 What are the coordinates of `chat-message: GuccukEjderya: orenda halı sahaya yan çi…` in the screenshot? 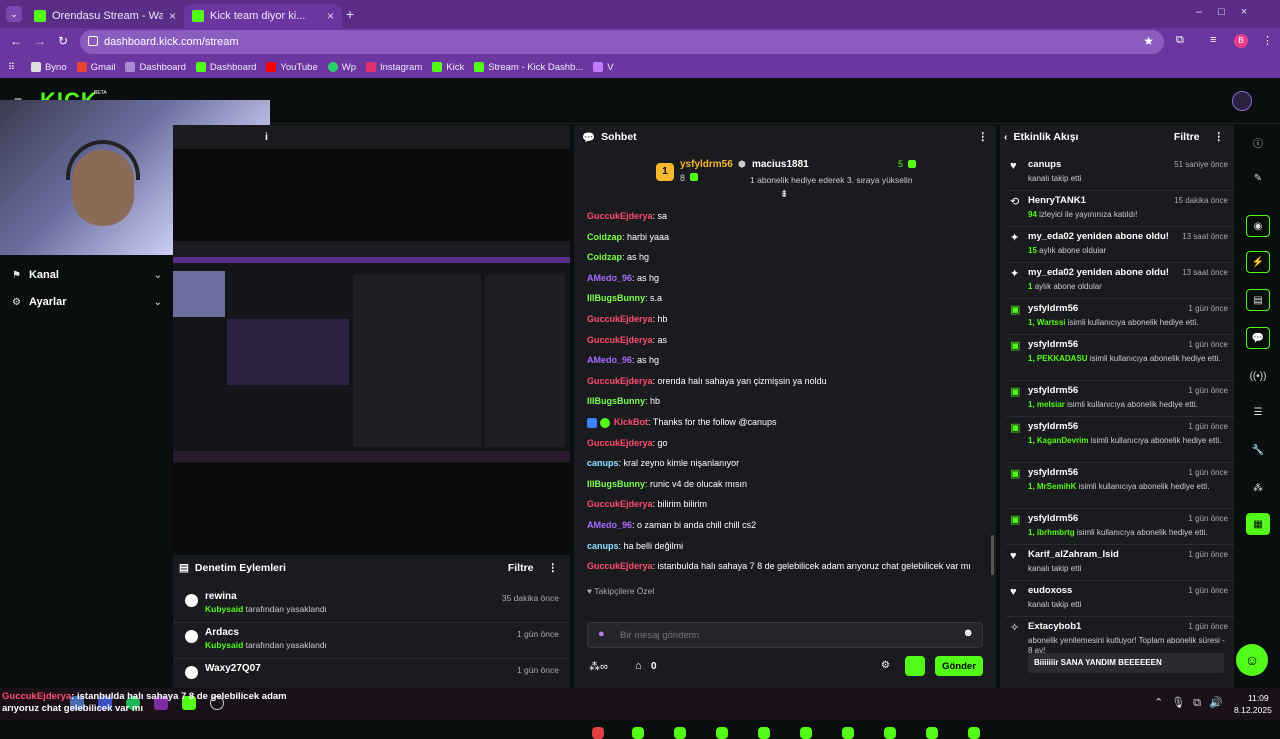 It's located at (707, 381).